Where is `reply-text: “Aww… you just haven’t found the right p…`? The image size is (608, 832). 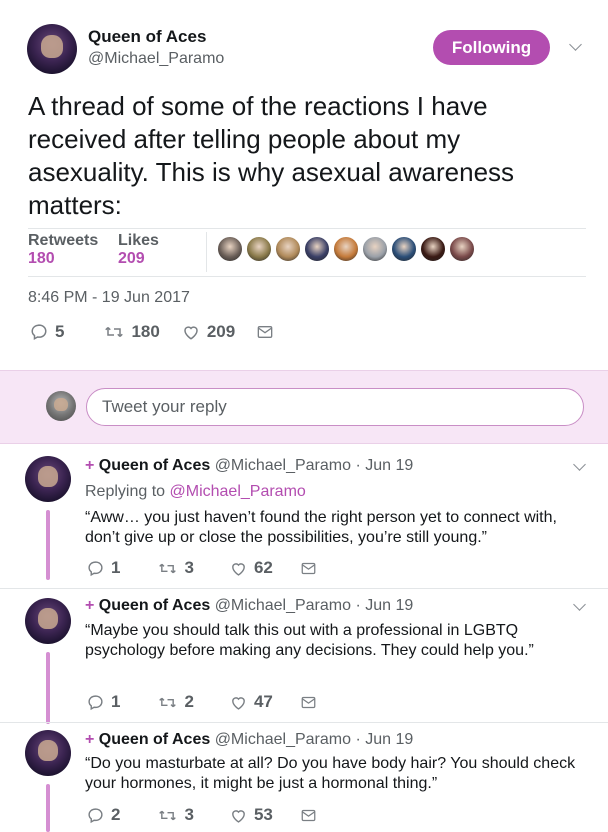
reply-text: “Aww… you just haven’t found the right p… is located at coordinates (321, 527).